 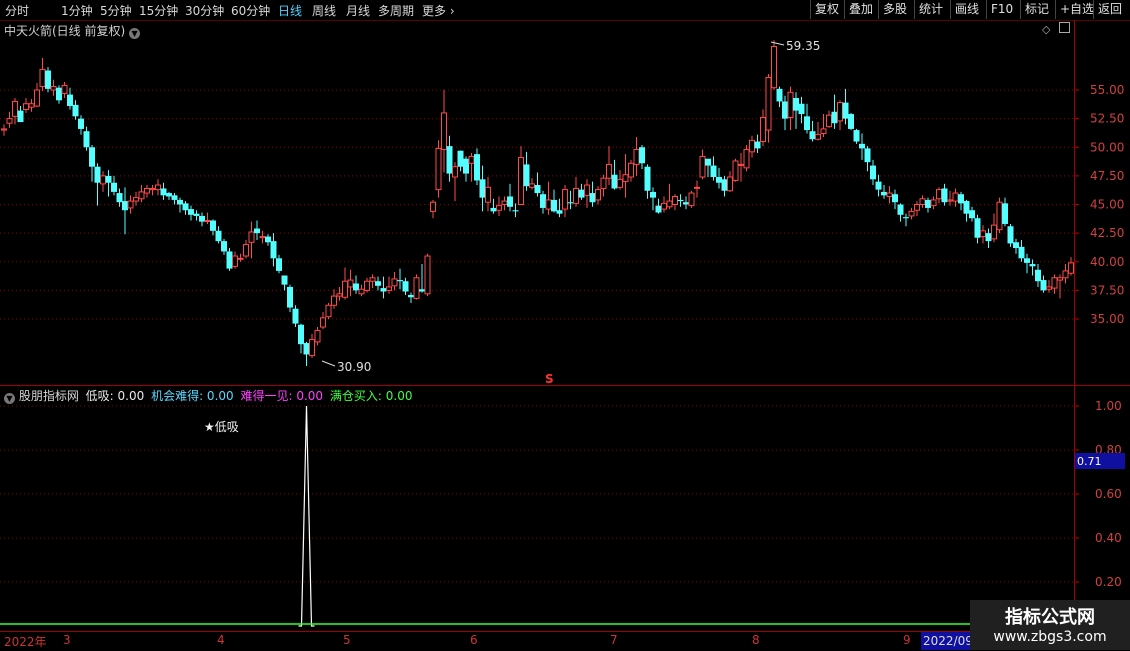 I want to click on y-tick-label: 0.60, so click(x=1108, y=494).